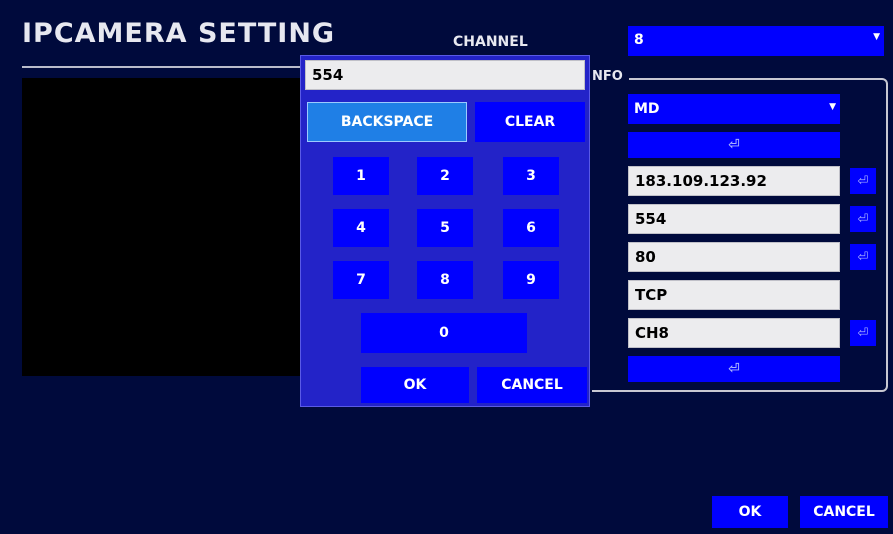  Describe the element at coordinates (445, 176) in the screenshot. I see `key-2-button: 2` at that location.